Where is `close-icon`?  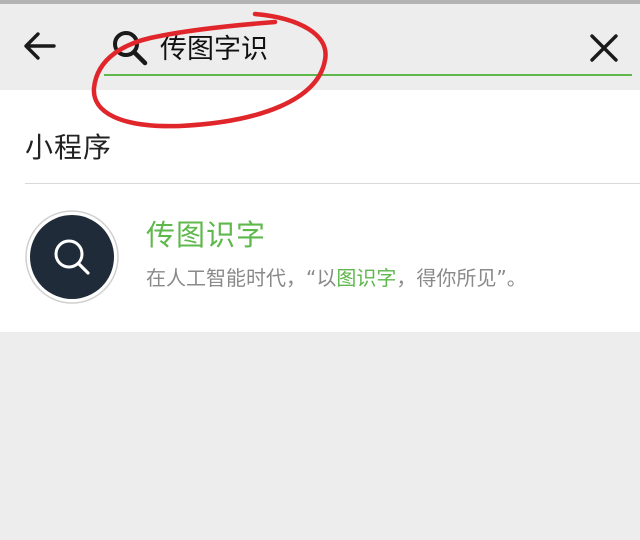
close-icon is located at coordinates (604, 48).